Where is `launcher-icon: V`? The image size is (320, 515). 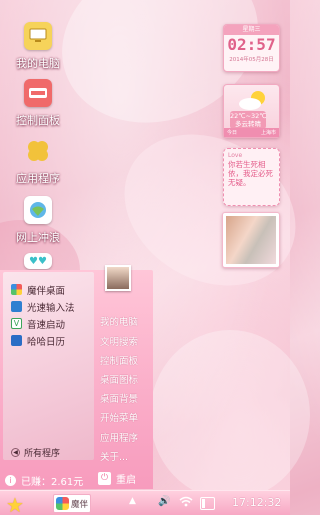 launcher-icon: V is located at coordinates (16, 323).